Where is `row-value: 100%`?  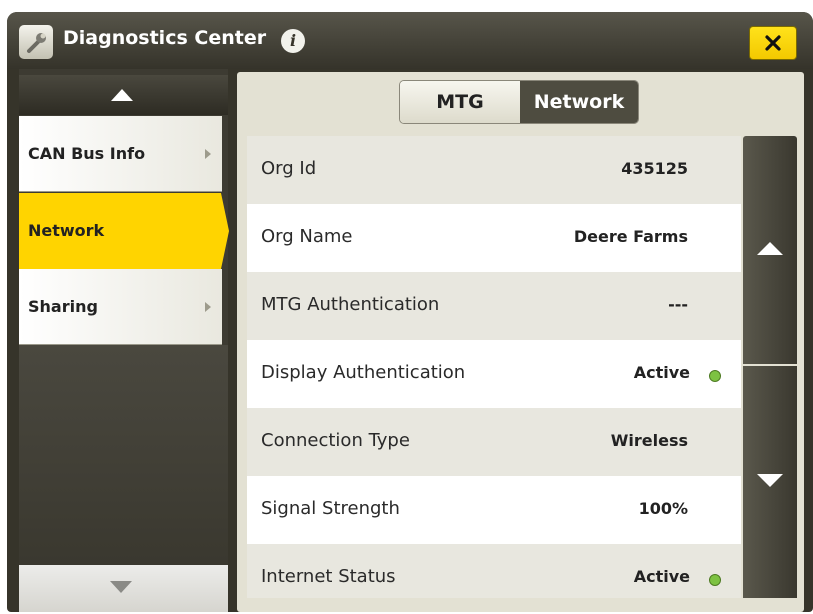 row-value: 100% is located at coordinates (663, 508).